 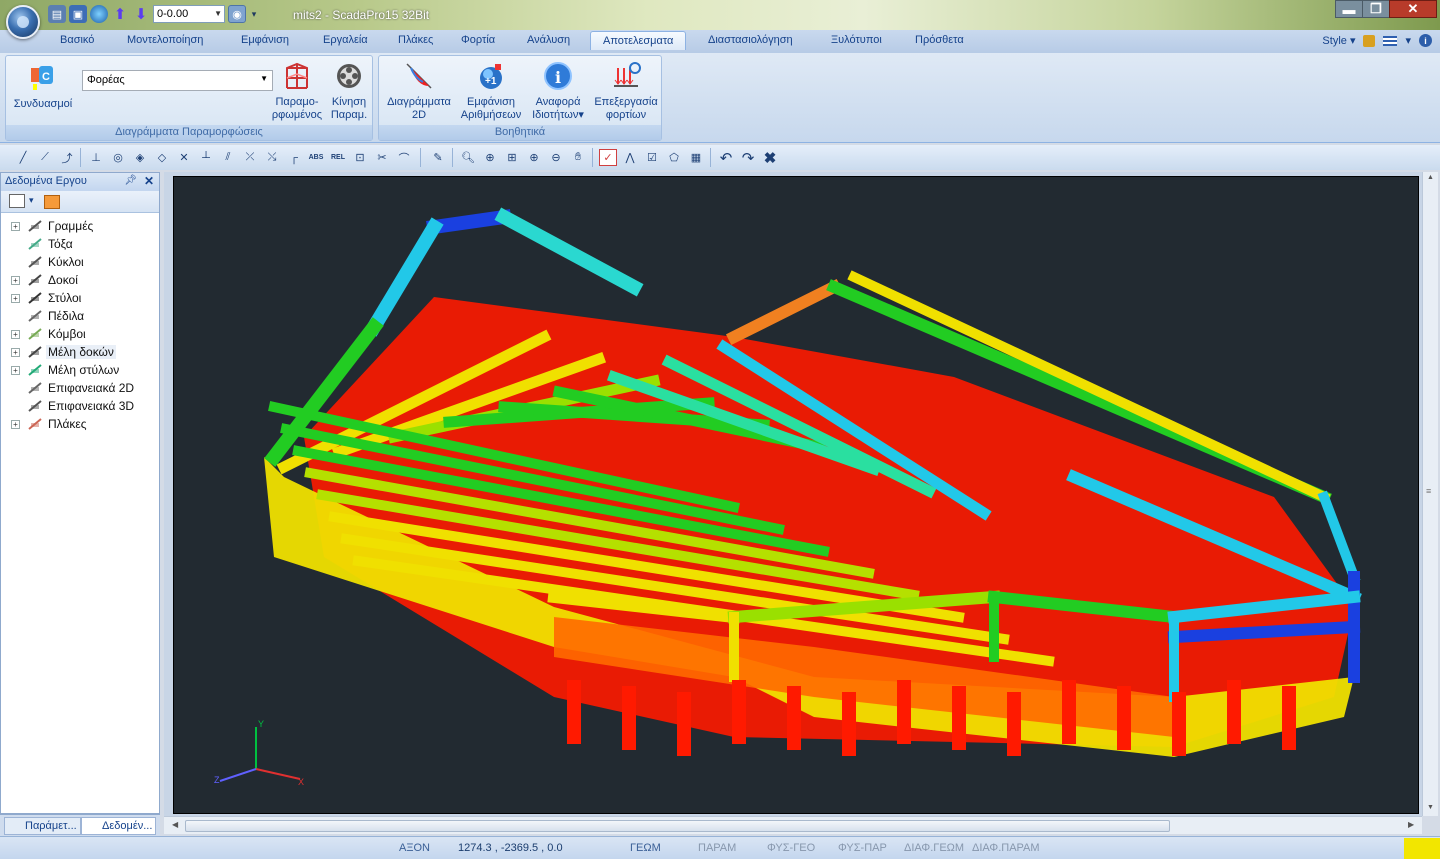 I want to click on level-combo: 0-0.00 ▼, so click(x=189, y=14).